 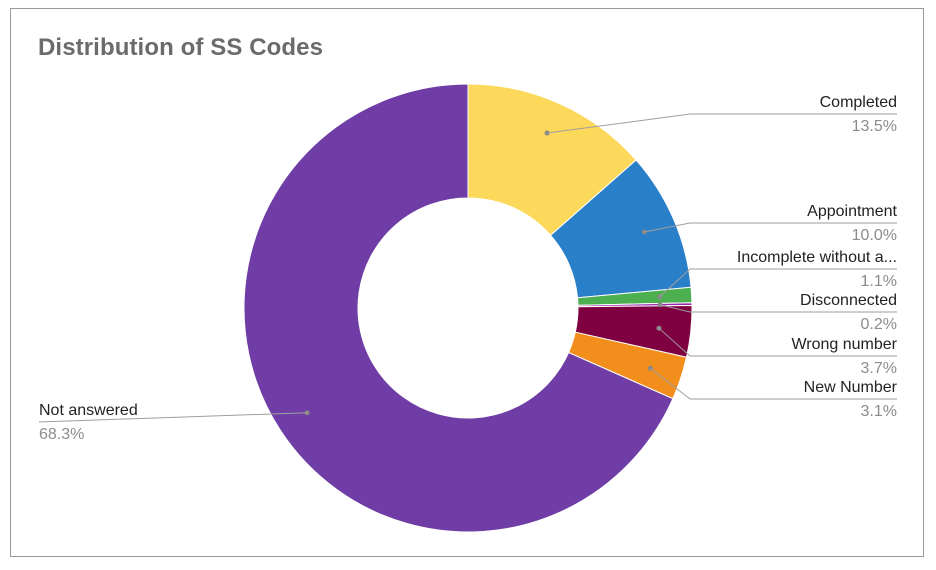 I want to click on label-new-number: New Number, so click(x=851, y=387).